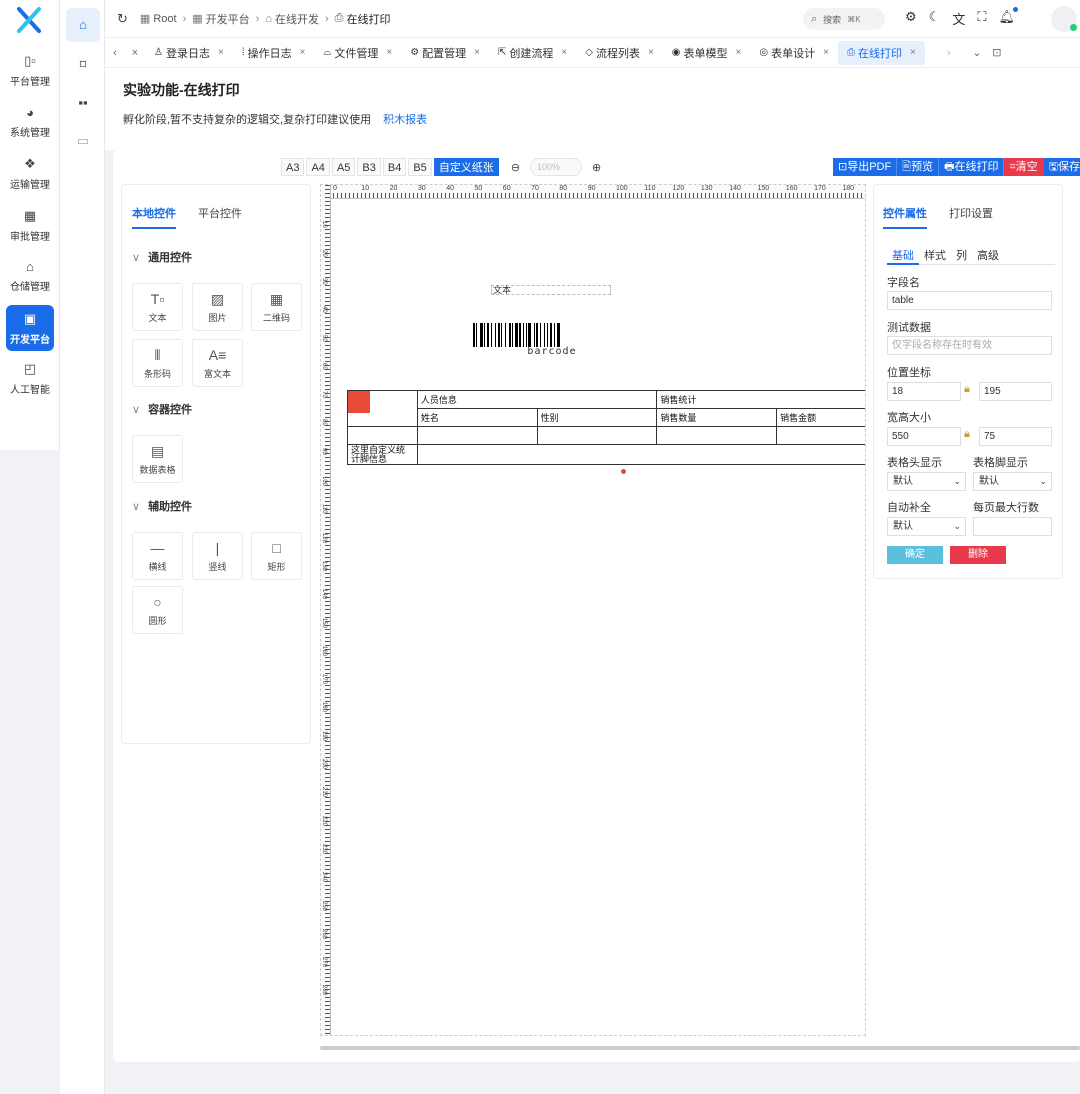 This screenshot has width=1080, height=1094. I want to click on widget-rect: □ 矩形, so click(276, 556).